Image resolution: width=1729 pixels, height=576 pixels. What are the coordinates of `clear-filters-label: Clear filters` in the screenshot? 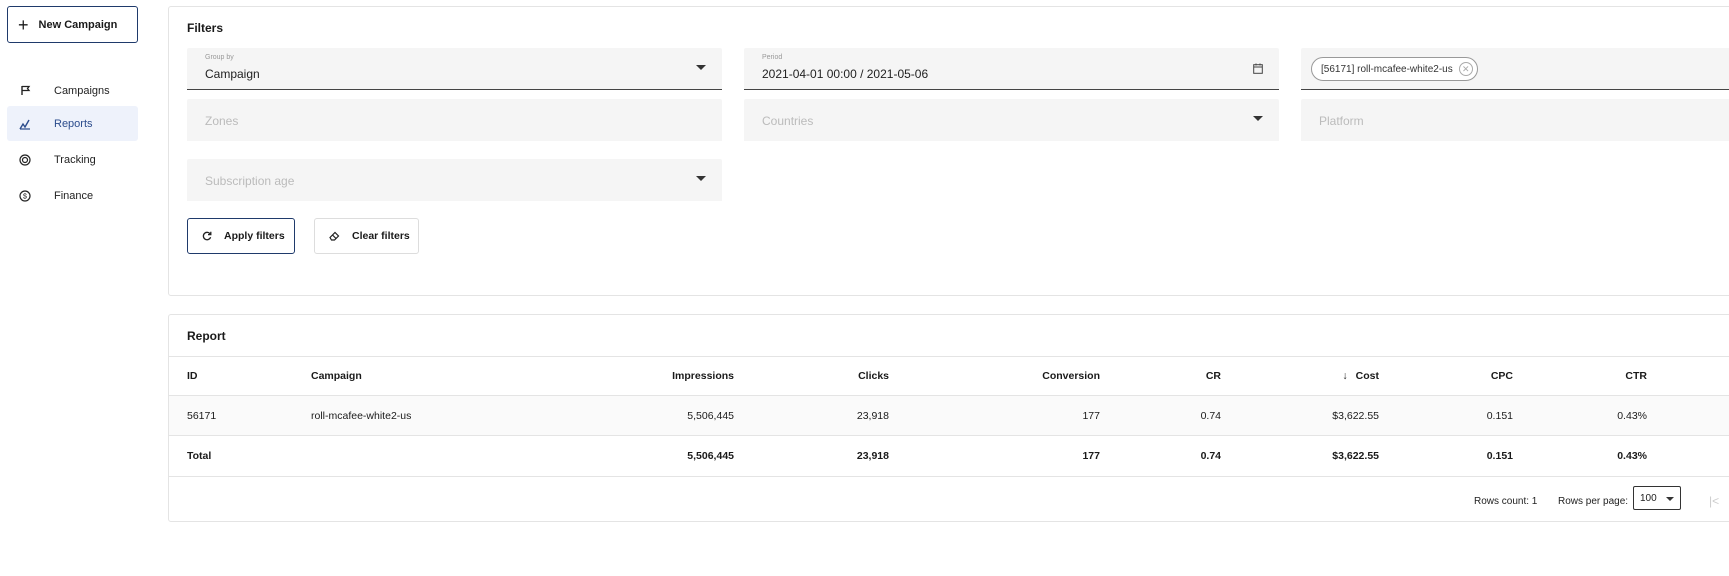 It's located at (381, 236).